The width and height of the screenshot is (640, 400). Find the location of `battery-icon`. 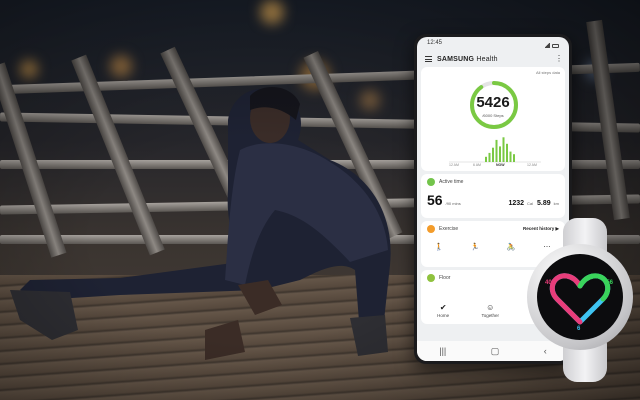

battery-icon is located at coordinates (555, 45).